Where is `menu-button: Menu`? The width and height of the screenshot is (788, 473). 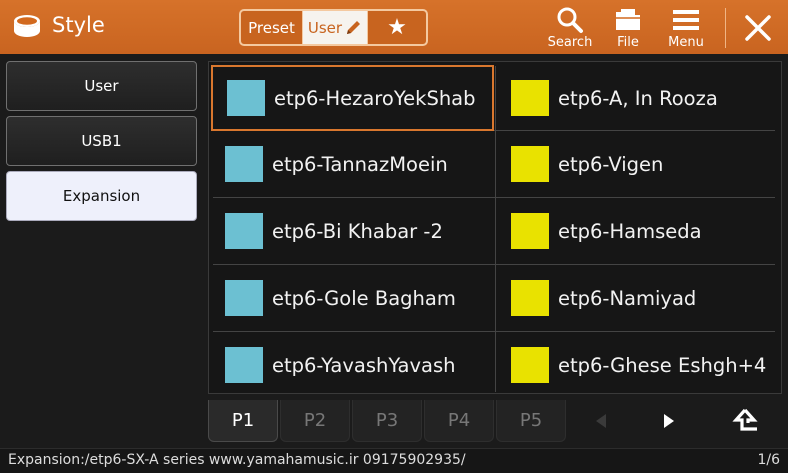
menu-button: Menu is located at coordinates (686, 29).